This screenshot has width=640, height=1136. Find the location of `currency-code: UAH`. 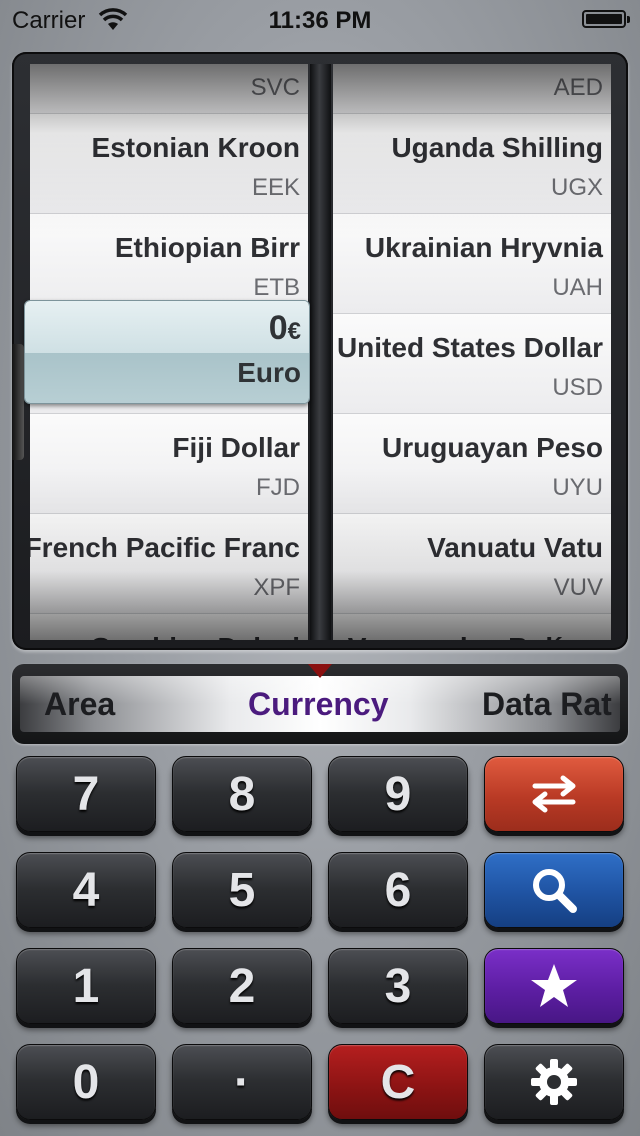

currency-code: UAH is located at coordinates (577, 287).